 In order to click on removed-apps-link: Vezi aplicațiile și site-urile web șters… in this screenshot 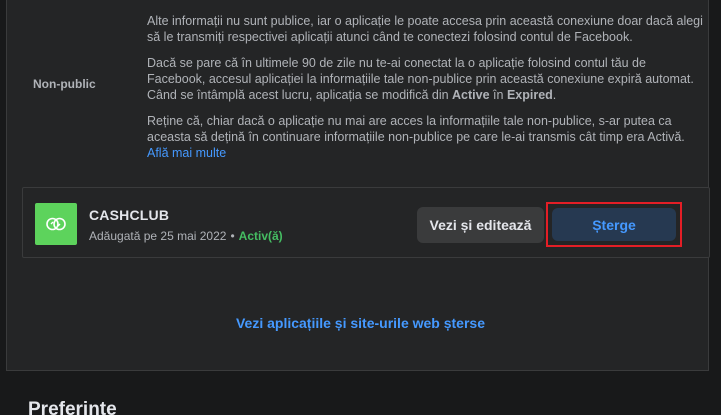, I will do `click(360, 323)`.